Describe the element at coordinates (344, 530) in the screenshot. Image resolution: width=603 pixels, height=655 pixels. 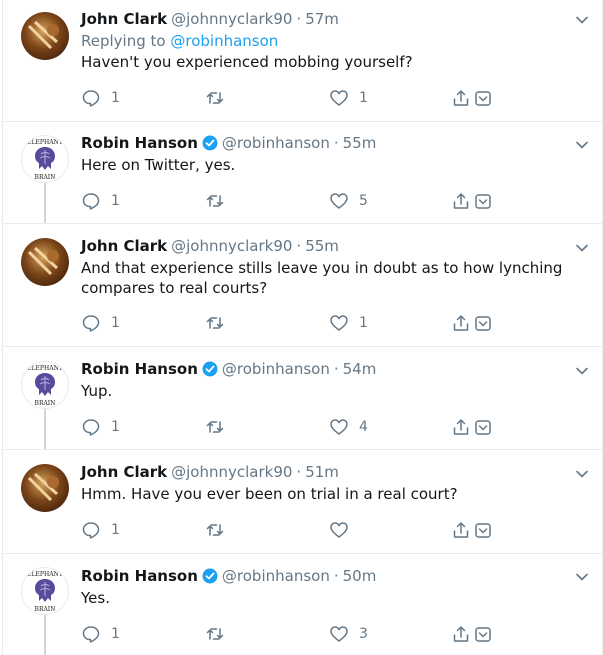
I see `like-button` at that location.